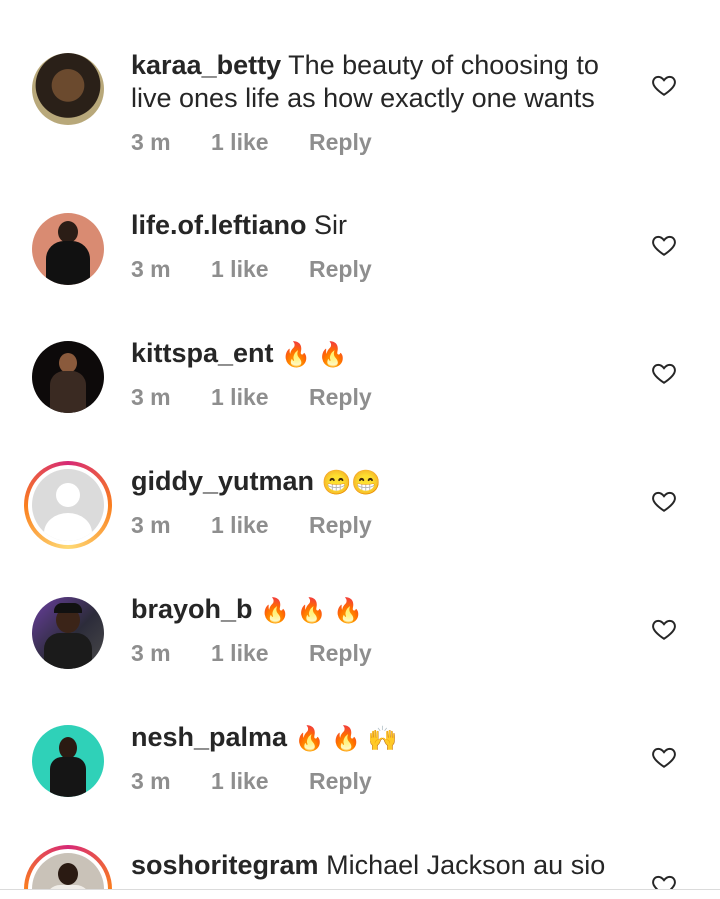 The width and height of the screenshot is (720, 899). I want to click on comment-text: Michael Jackson au sio, so click(466, 865).